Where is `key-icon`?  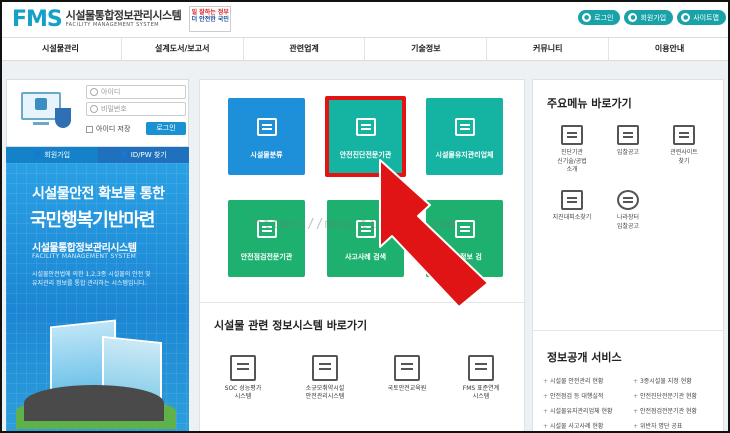
key-icon is located at coordinates (94, 109).